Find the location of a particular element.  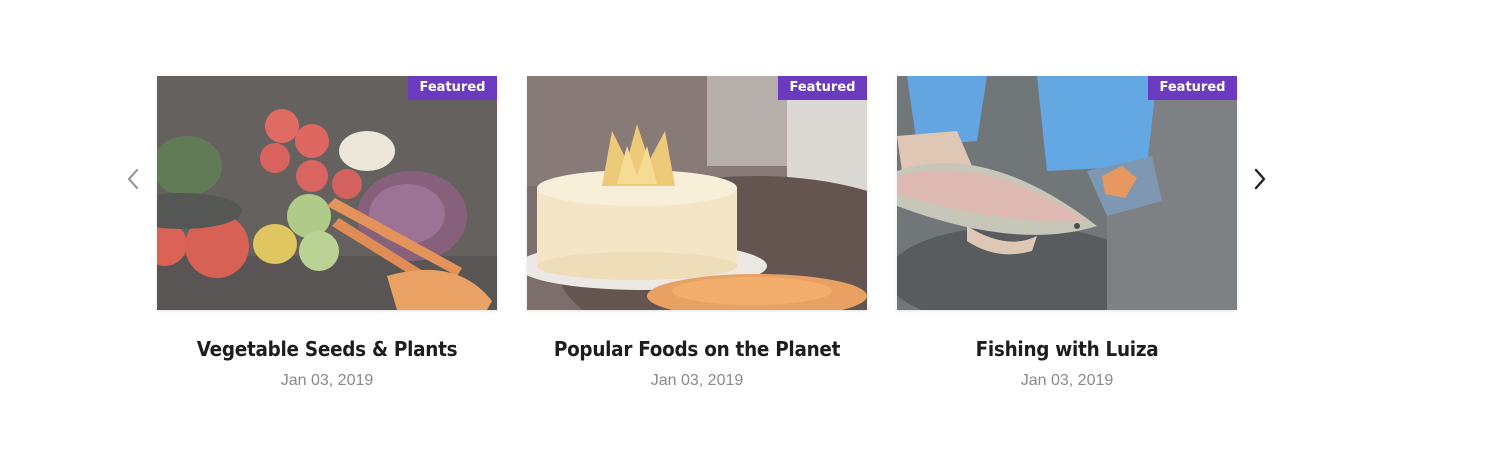

chevron-left-icon is located at coordinates (133, 179).